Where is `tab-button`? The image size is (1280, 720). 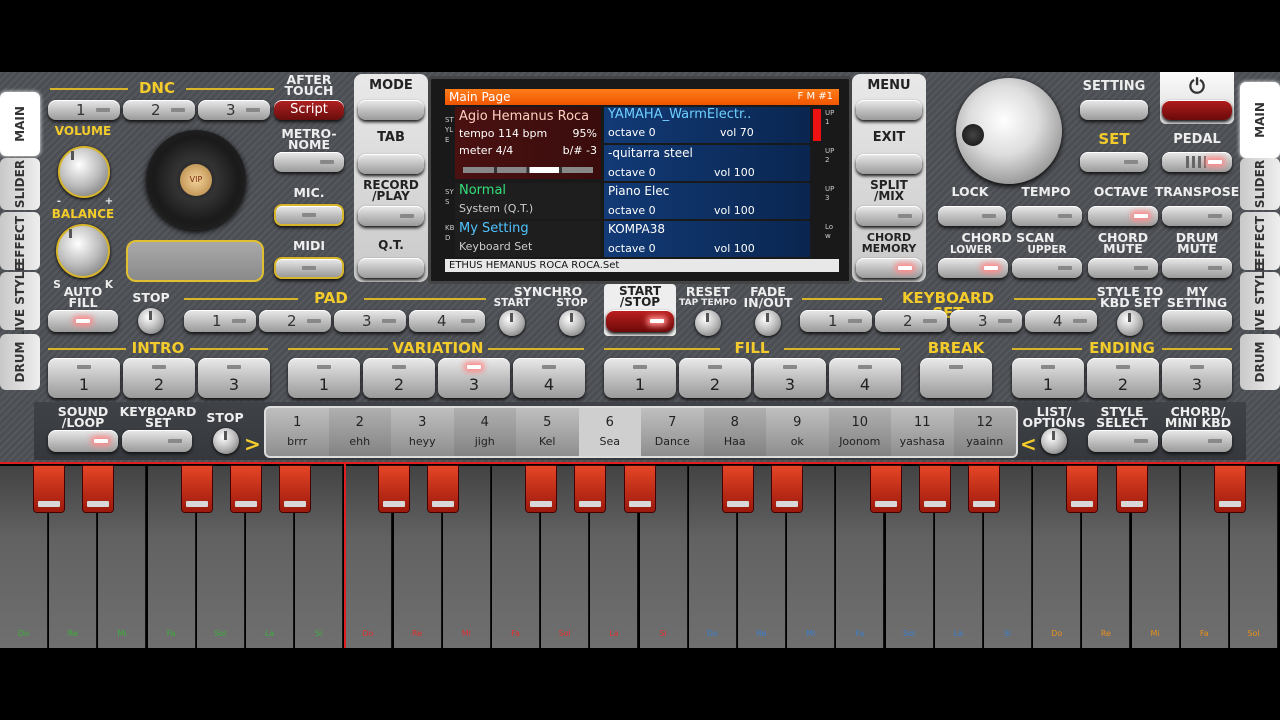 tab-button is located at coordinates (391, 164).